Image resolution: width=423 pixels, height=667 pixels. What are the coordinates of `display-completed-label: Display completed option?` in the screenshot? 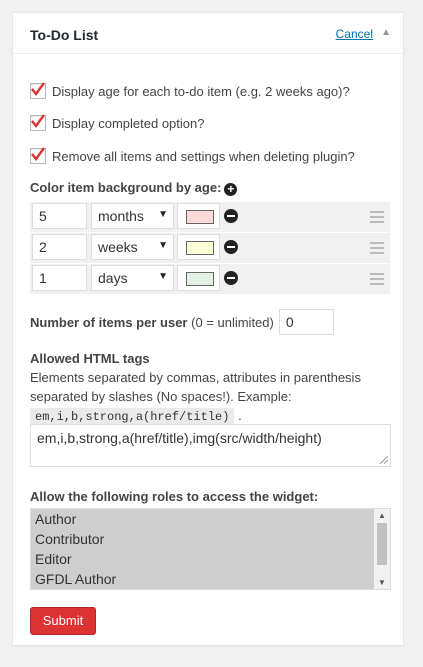 It's located at (128, 123).